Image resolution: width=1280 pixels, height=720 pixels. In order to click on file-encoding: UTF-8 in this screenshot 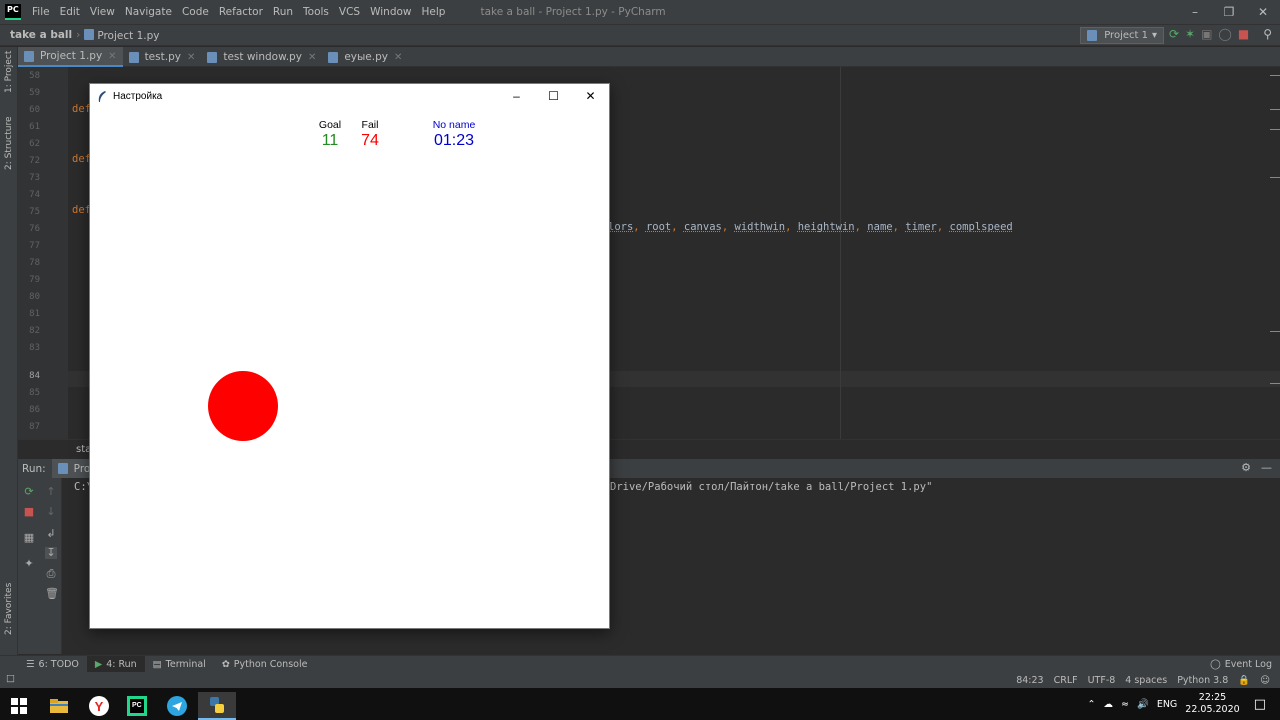, I will do `click(1102, 680)`.